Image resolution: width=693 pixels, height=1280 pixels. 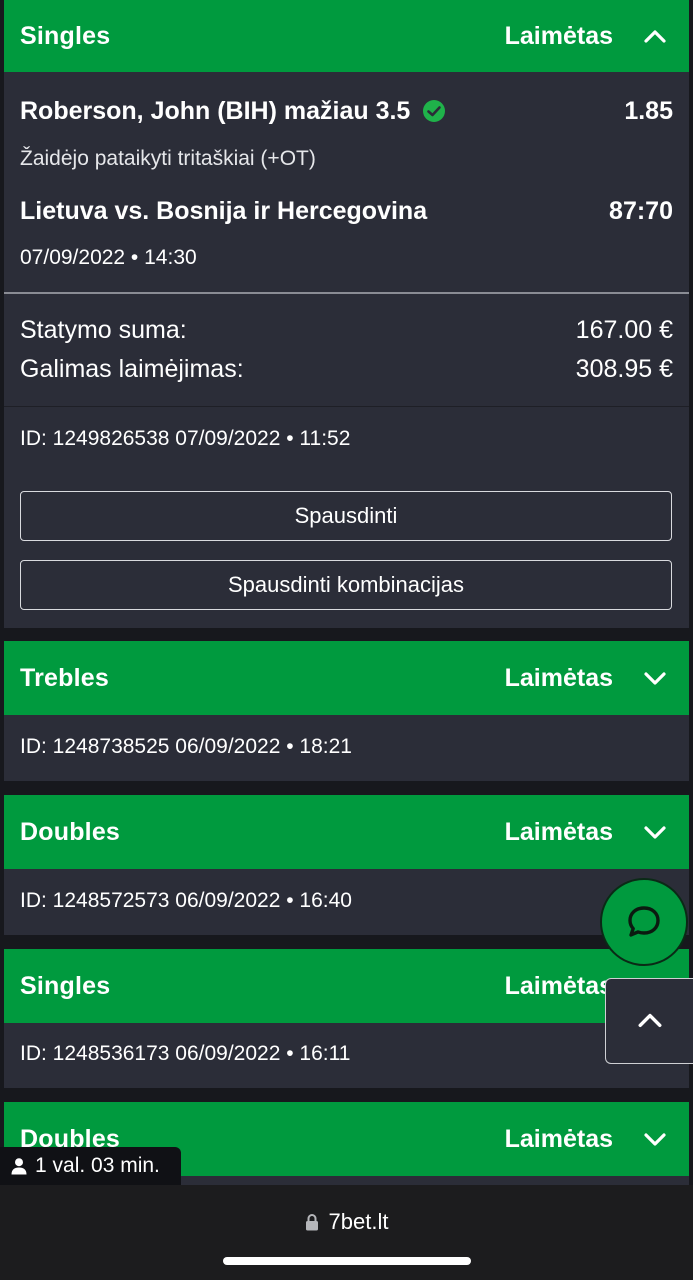 I want to click on bet-card-header: Doubles Laimėtas, so click(x=346, y=832).